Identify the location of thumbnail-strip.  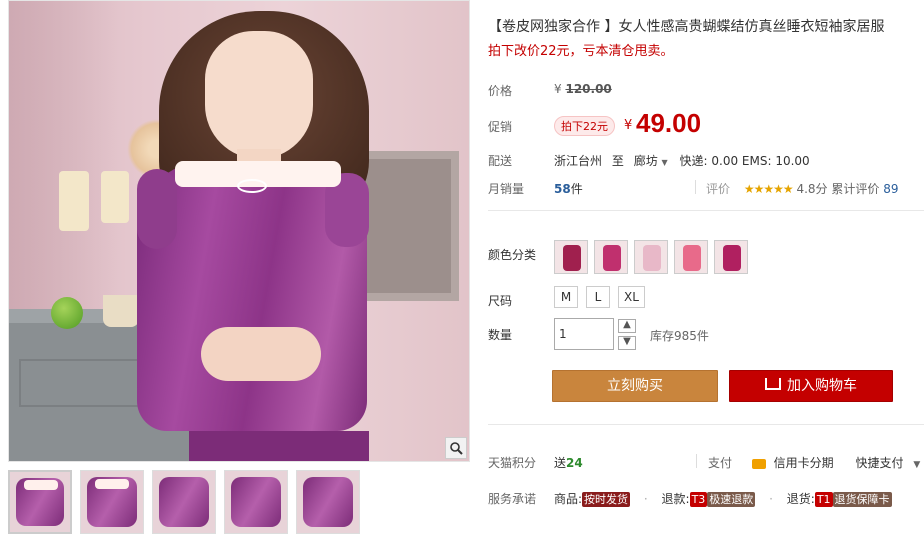
(184, 502).